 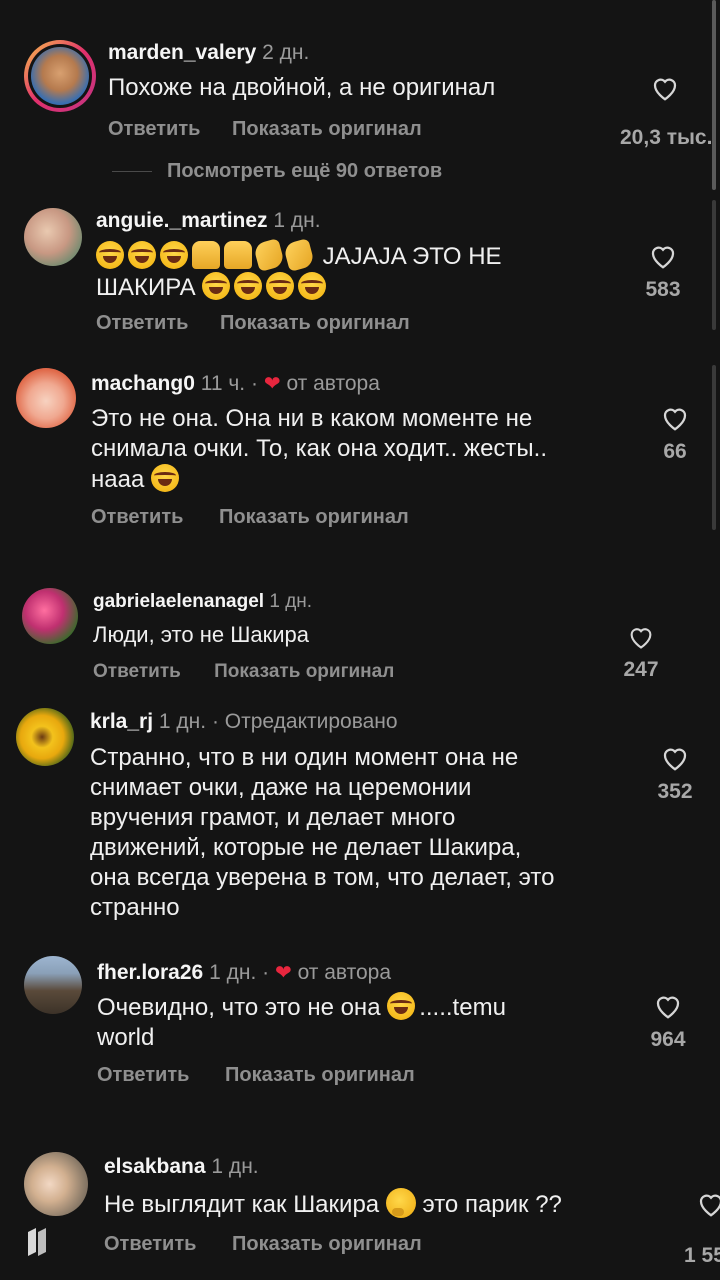 What do you see at coordinates (400, 1203) in the screenshot?
I see `thinking-face-emoji` at bounding box center [400, 1203].